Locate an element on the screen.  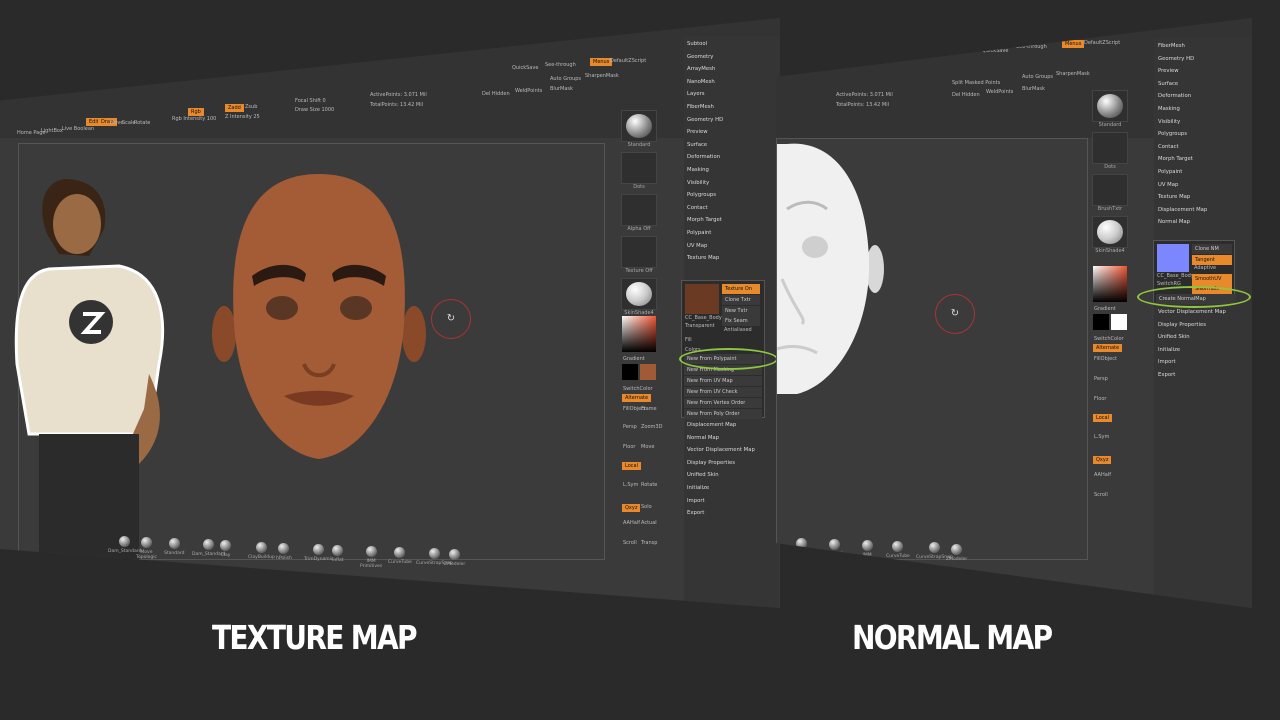
clone-nm-button: Clone NM is located at coordinates (1212, 249).